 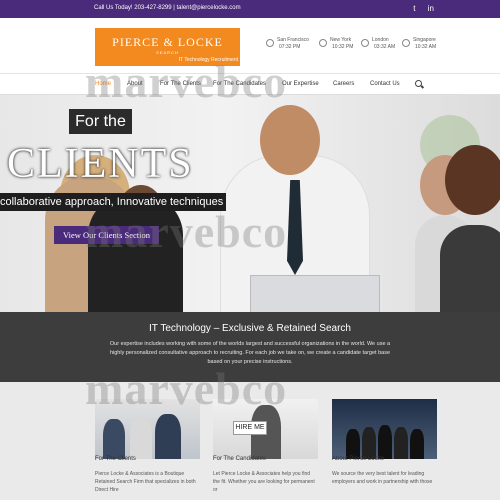 I want to click on clock-city: London, so click(x=380, y=40).